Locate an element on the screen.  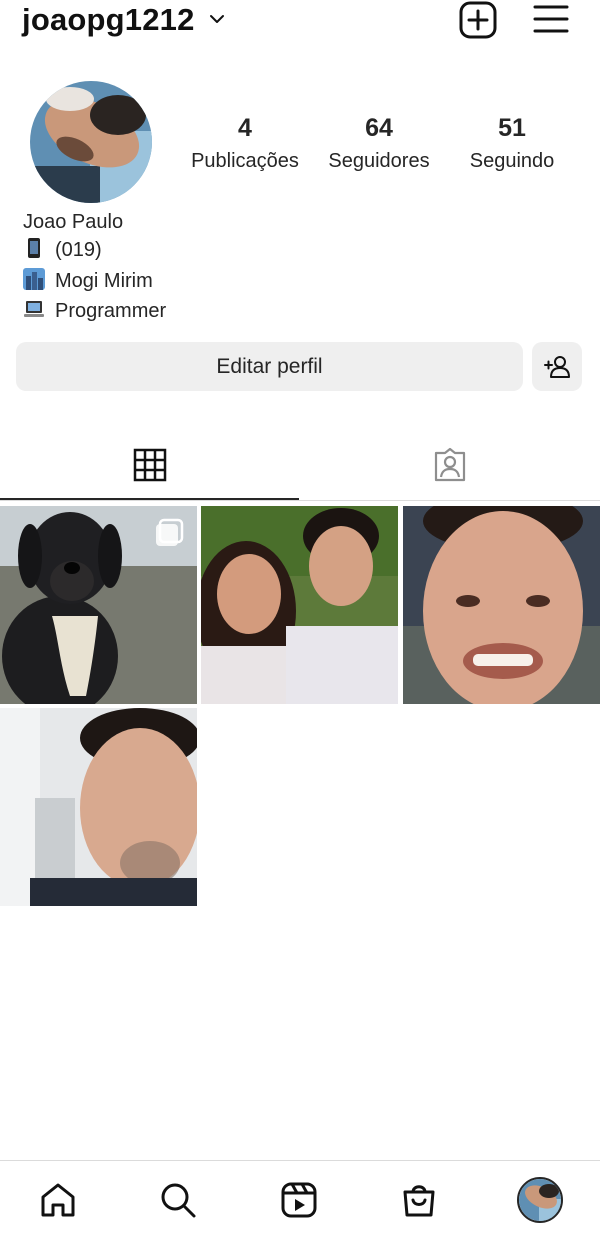
home-icon is located at coordinates (58, 1200).